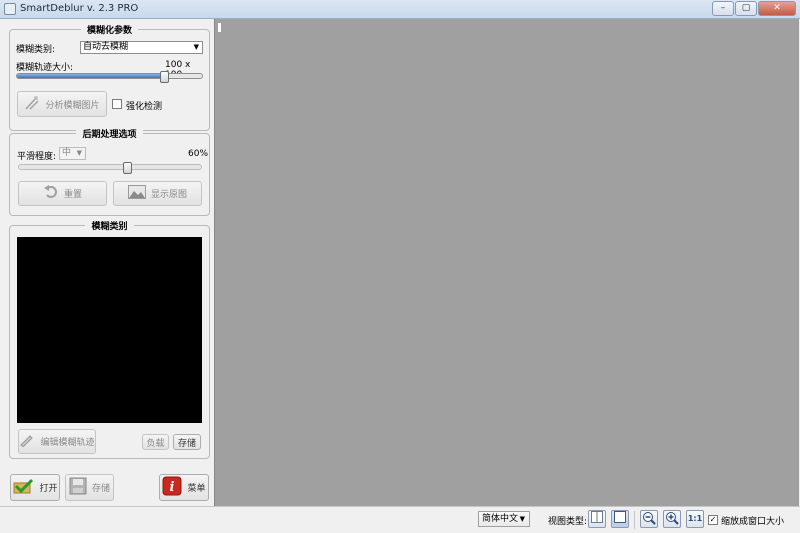 This screenshot has height=533, width=800. I want to click on smoothness-label: 平滑程度:, so click(37, 157).